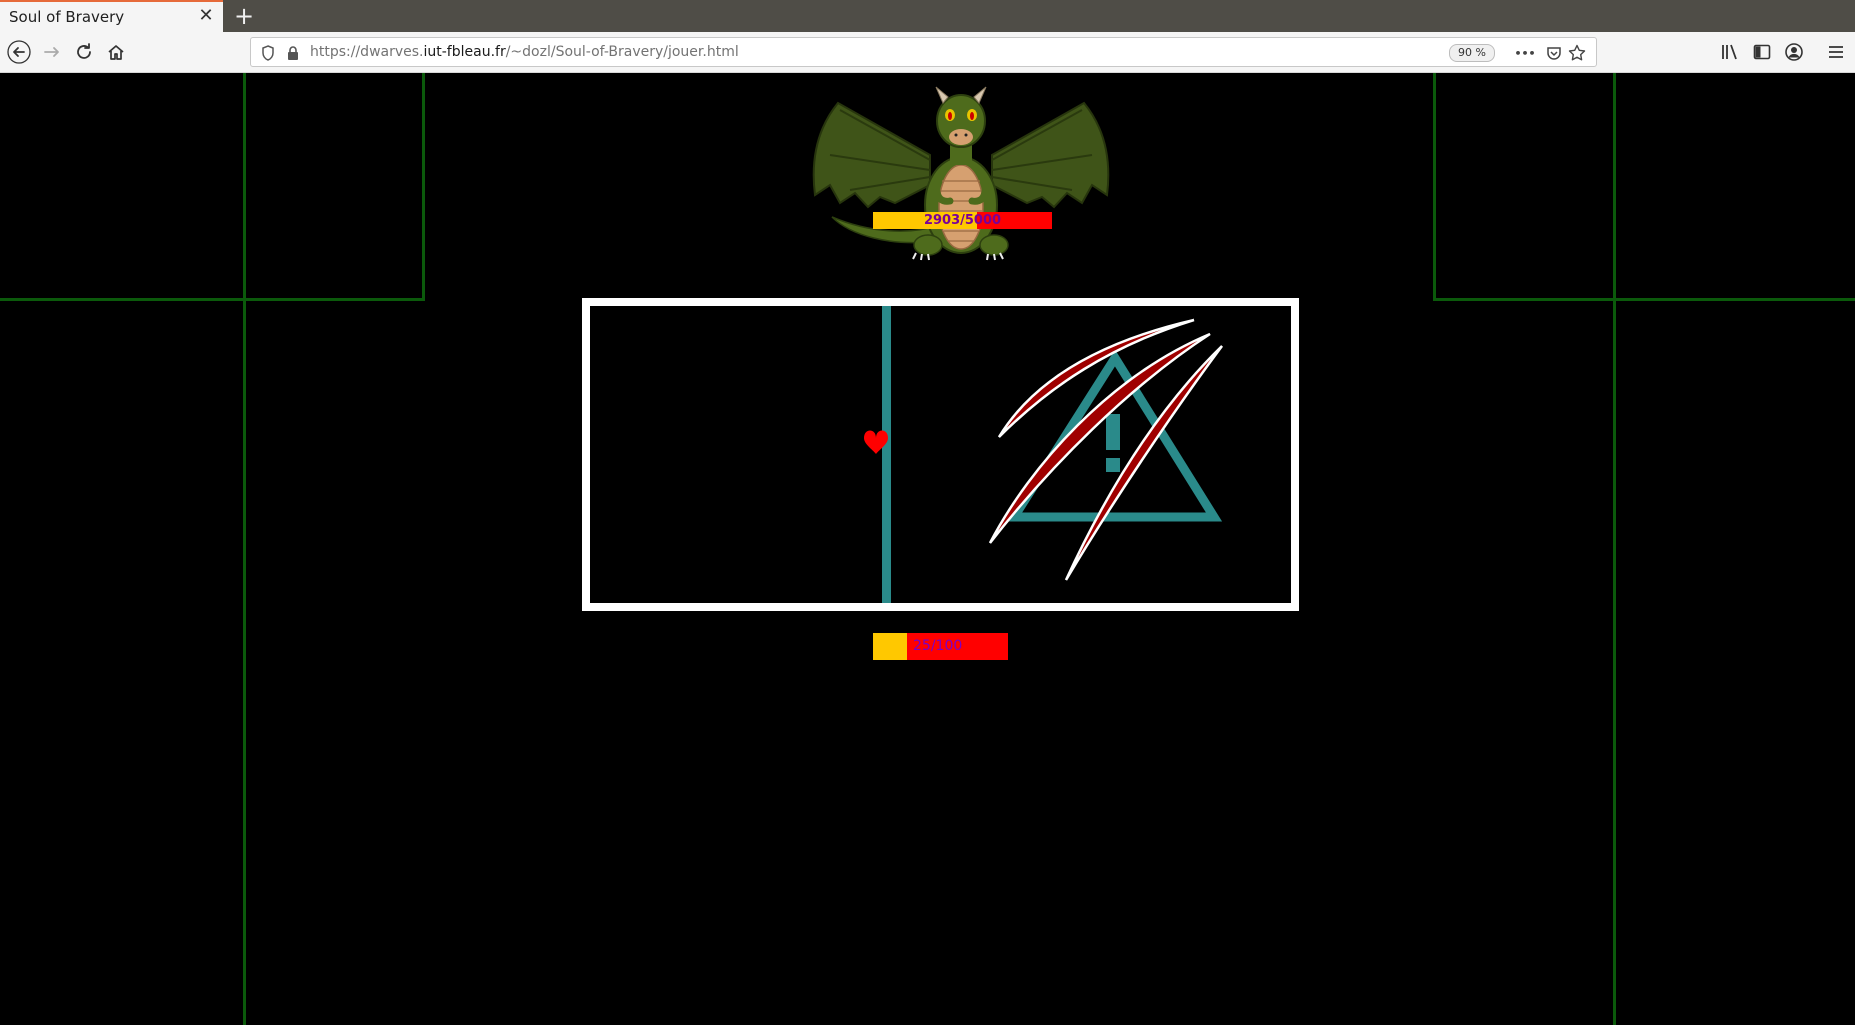  What do you see at coordinates (206, 16) in the screenshot?
I see `close-tab-icon: ✕` at bounding box center [206, 16].